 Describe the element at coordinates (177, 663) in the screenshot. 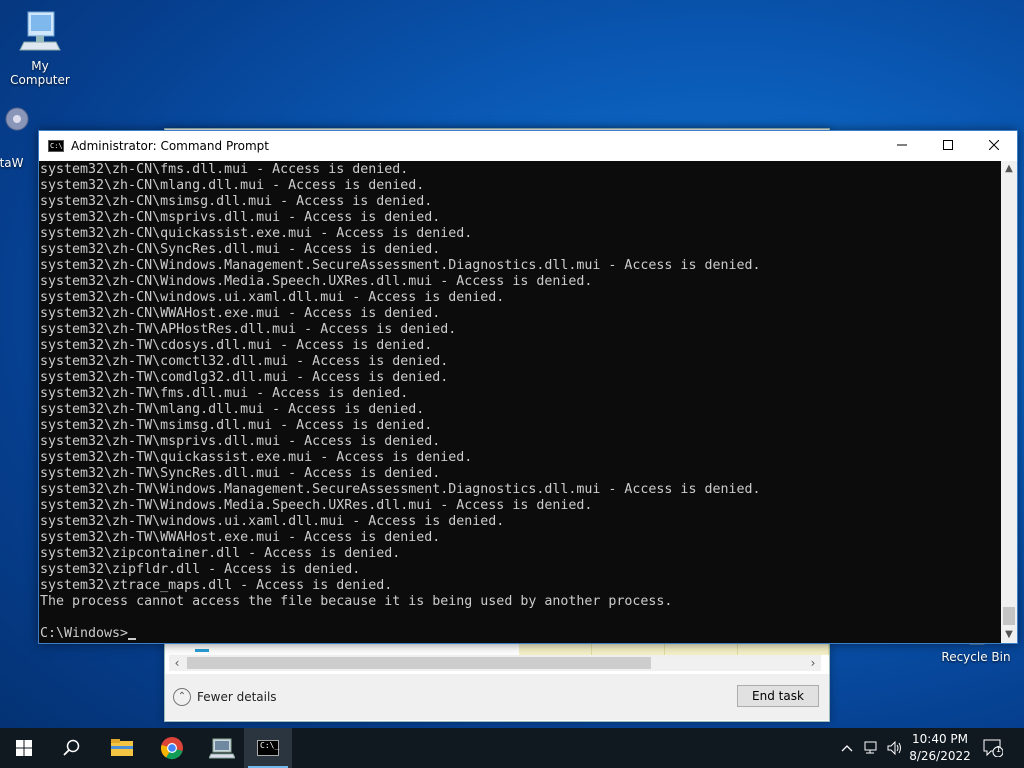

I see `scroll-left-icon: ‹` at that location.